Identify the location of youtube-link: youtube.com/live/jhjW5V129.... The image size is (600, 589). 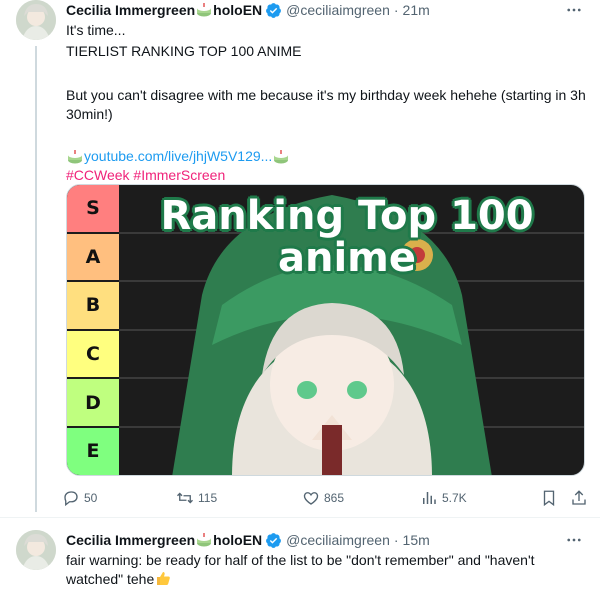
(178, 156).